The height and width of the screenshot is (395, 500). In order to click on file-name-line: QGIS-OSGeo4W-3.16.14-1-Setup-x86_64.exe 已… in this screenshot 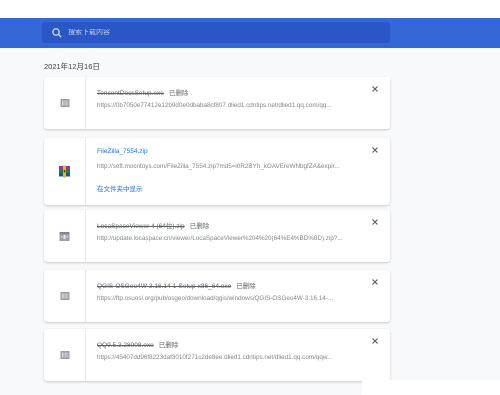, I will do `click(176, 285)`.